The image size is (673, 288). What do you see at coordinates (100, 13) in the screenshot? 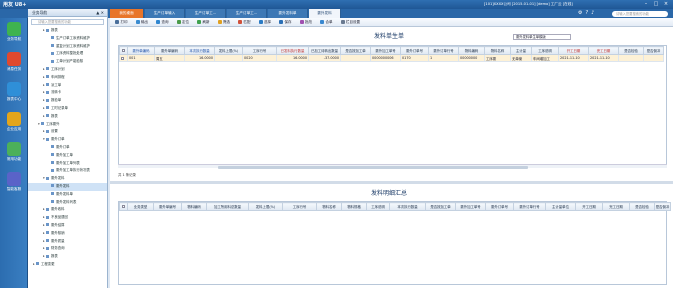
I see `tree-collapse-icon: ▲ ✕` at bounding box center [100, 13].